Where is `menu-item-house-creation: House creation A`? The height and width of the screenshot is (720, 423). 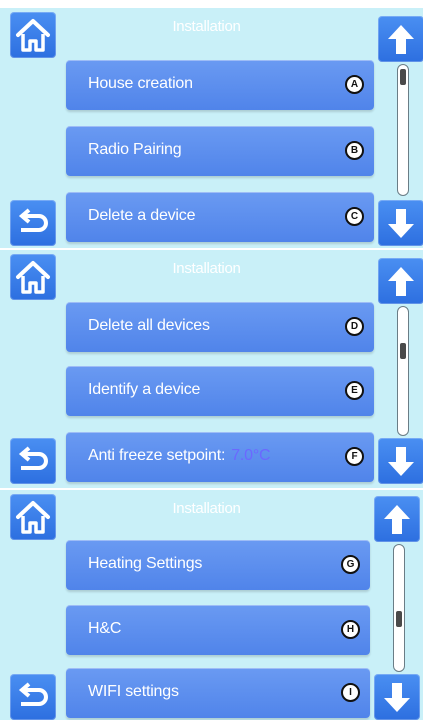
menu-item-house-creation: House creation A is located at coordinates (220, 85).